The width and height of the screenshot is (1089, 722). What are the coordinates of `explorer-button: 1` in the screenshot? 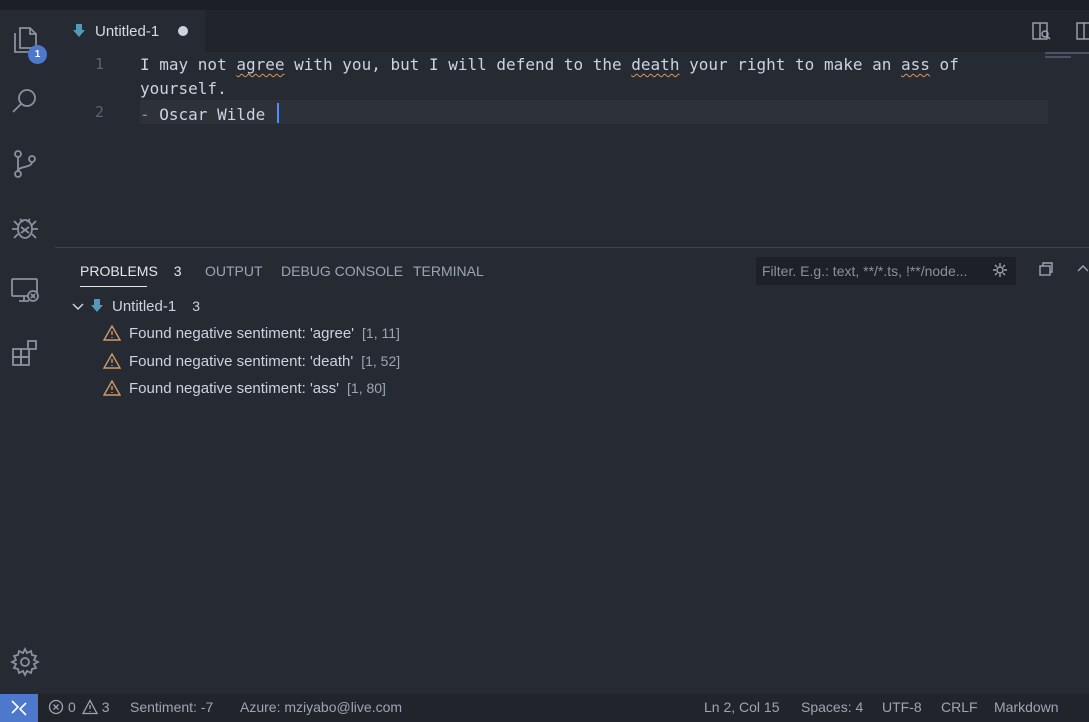 It's located at (25, 40).